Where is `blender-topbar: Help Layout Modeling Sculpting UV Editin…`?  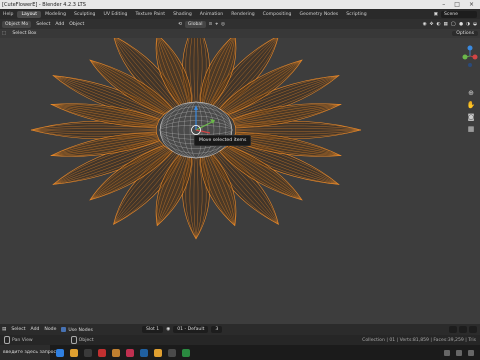 blender-topbar: Help Layout Modeling Sculpting UV Editin… is located at coordinates (240, 14).